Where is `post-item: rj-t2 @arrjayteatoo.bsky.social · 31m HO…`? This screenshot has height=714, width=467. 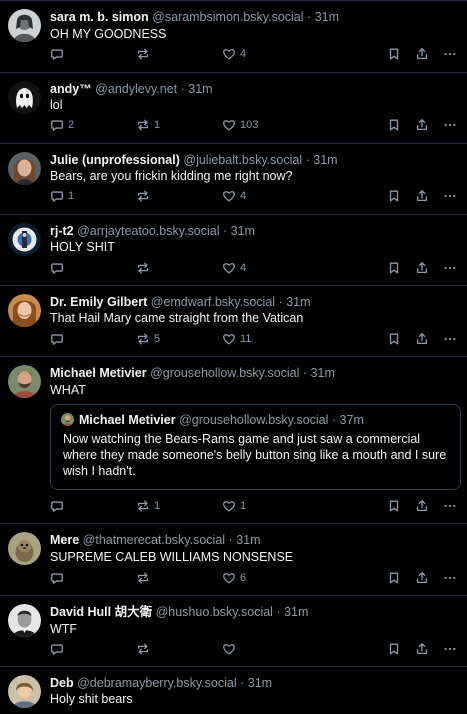 post-item: rj-t2 @arrjayteatoo.bsky.social · 31m HO… is located at coordinates (233, 249).